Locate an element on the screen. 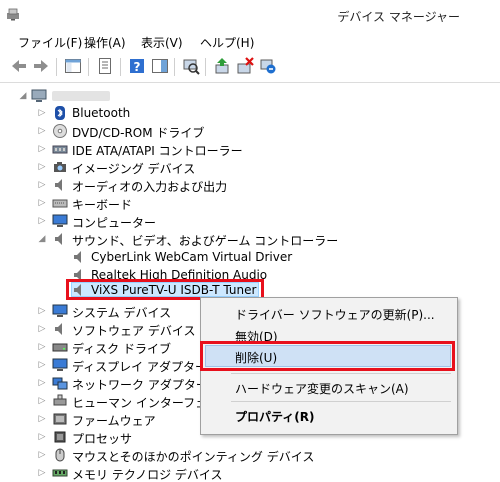  title-bar: デバイス マネージャー is located at coordinates (250, 15).